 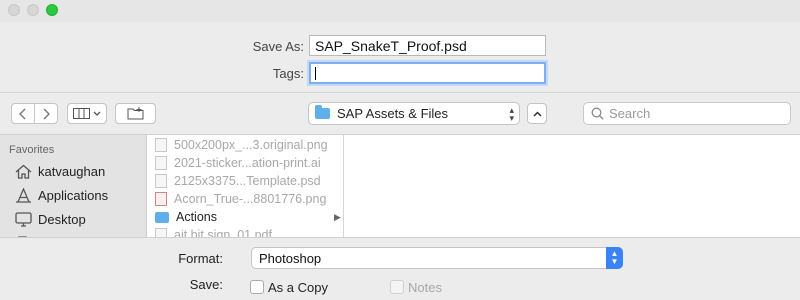 I want to click on chevron-up-icon, so click(x=537, y=113).